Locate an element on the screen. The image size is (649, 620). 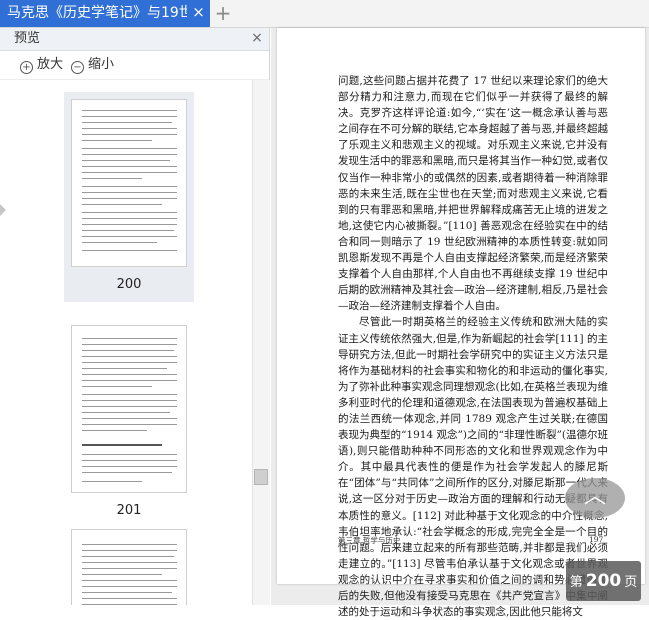
tab-title: 马克思《历史学笔记》与19世纪 is located at coordinates (97, 13).